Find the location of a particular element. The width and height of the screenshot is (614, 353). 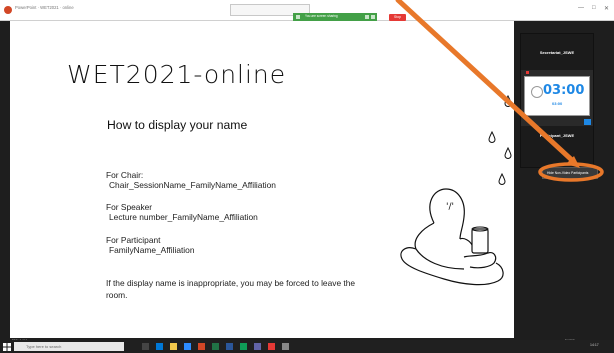

zoom-app-icon is located at coordinates (187, 346).